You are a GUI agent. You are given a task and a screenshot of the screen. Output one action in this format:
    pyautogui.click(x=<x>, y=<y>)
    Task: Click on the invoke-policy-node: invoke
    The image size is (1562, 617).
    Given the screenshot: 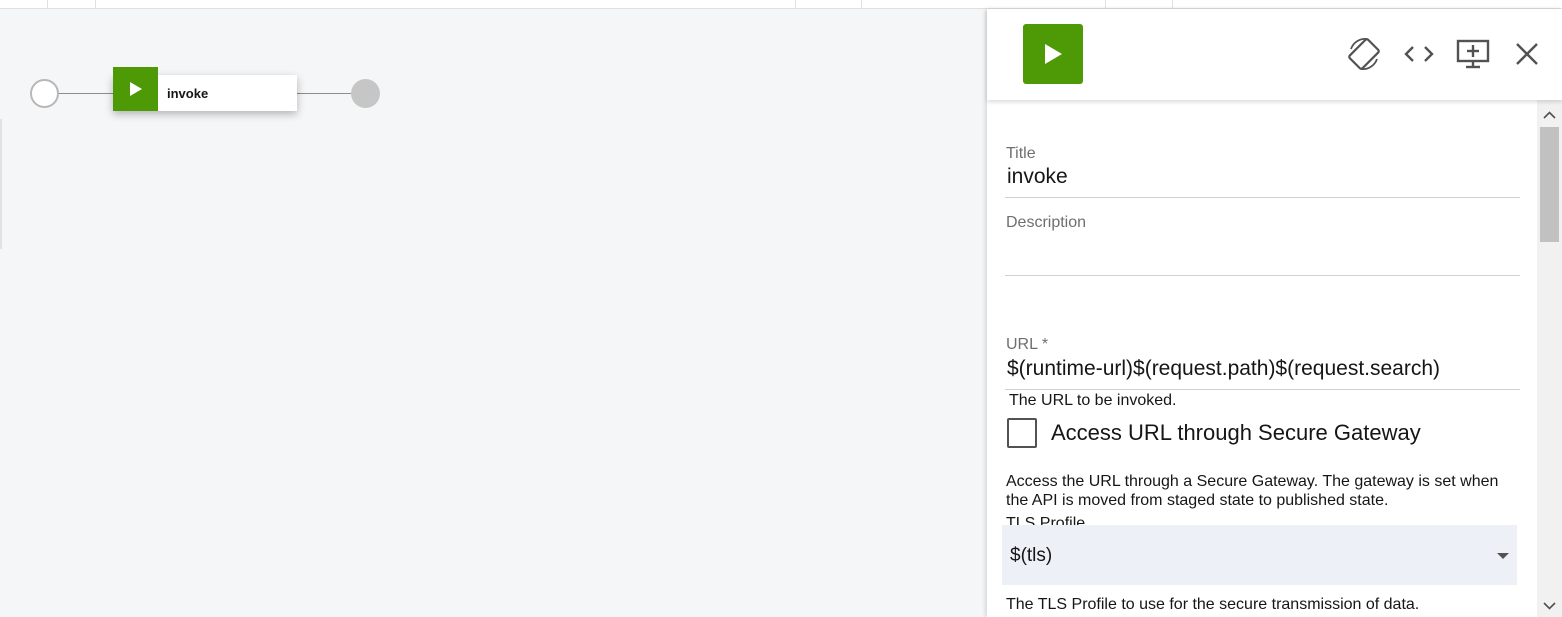 What is the action you would take?
    pyautogui.click(x=205, y=89)
    